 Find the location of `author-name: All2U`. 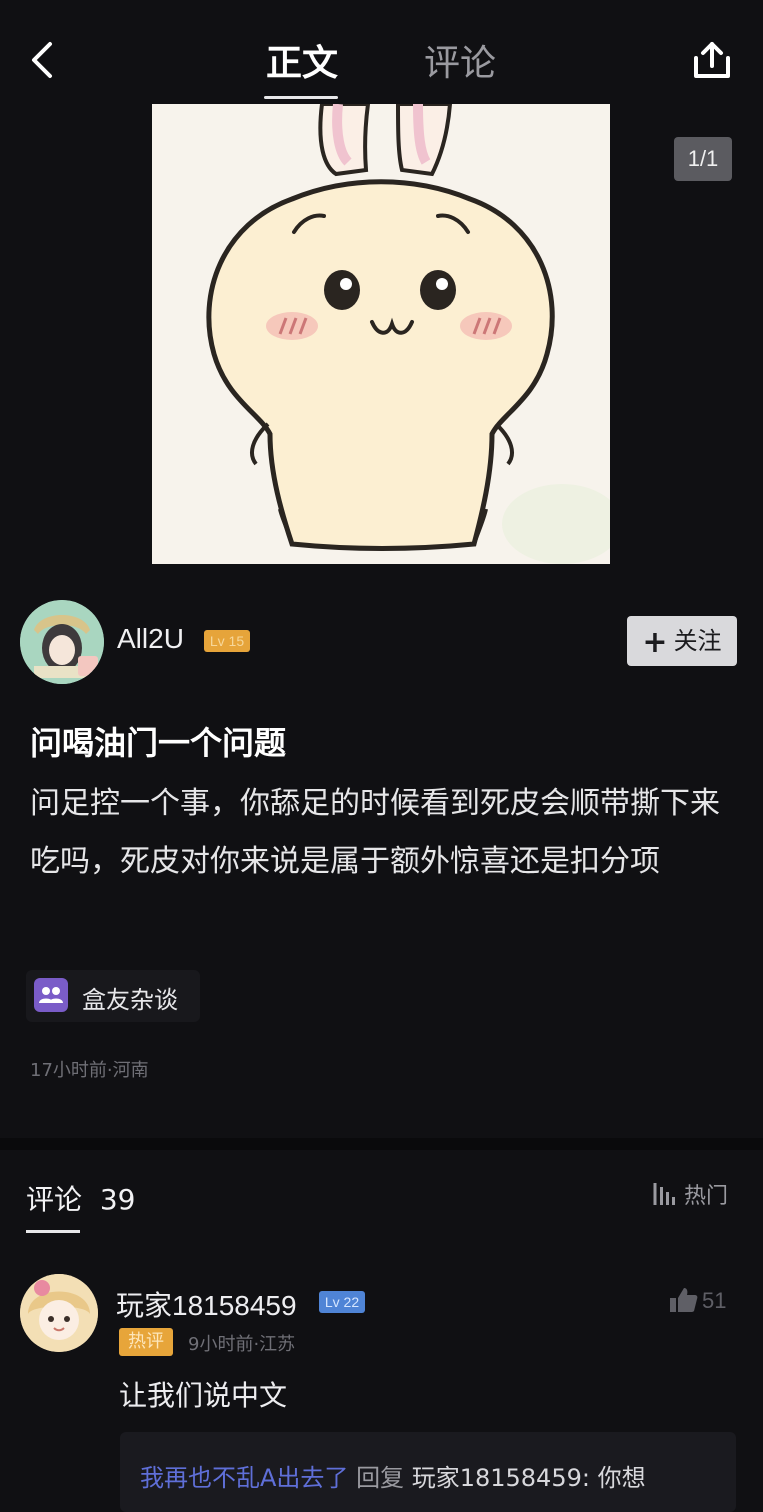

author-name: All2U is located at coordinates (150, 639).